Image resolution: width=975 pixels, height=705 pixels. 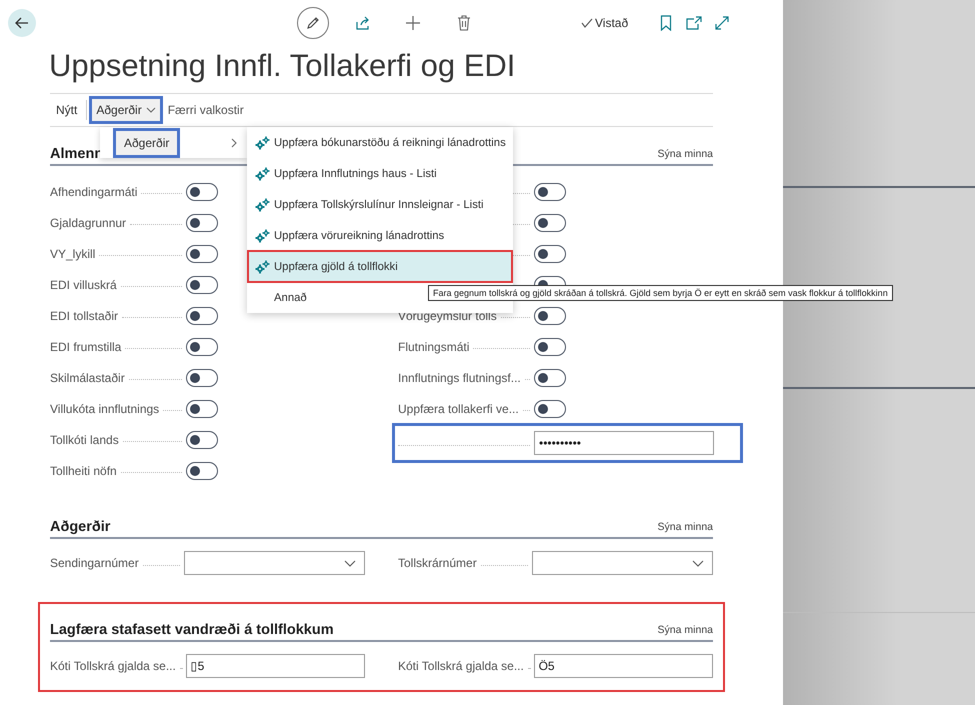 I want to click on field-label: EDI frumstilla, so click(x=86, y=347).